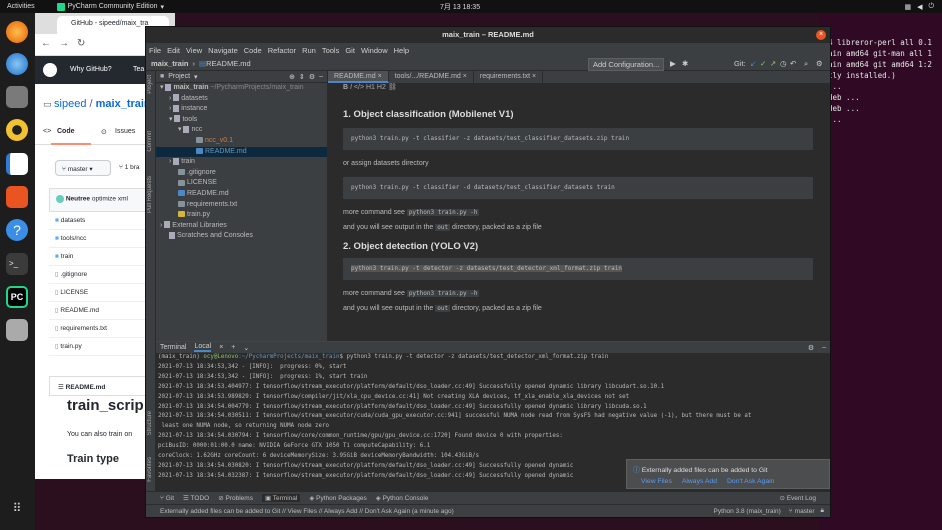 This screenshot has width=942, height=530. I want to click on menu-tools: Tools, so click(331, 50).